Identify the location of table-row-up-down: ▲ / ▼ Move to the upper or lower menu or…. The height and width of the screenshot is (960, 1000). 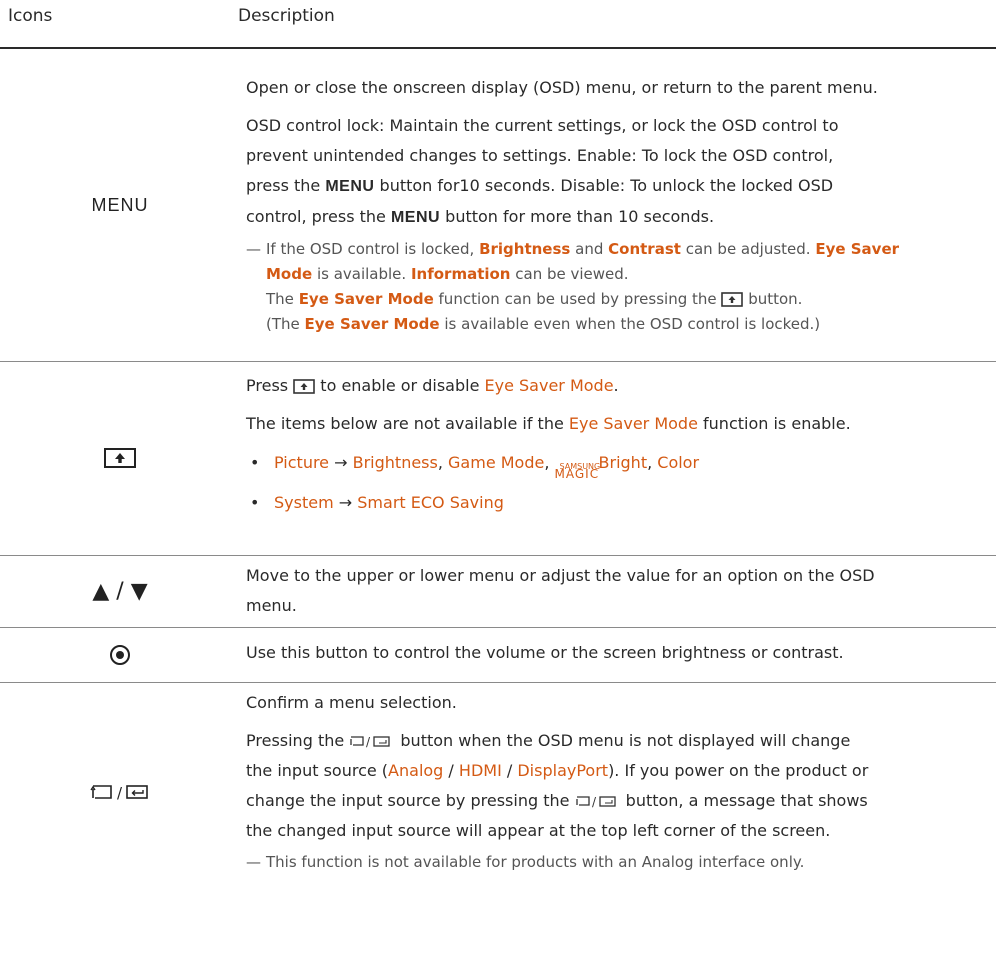
(498, 591).